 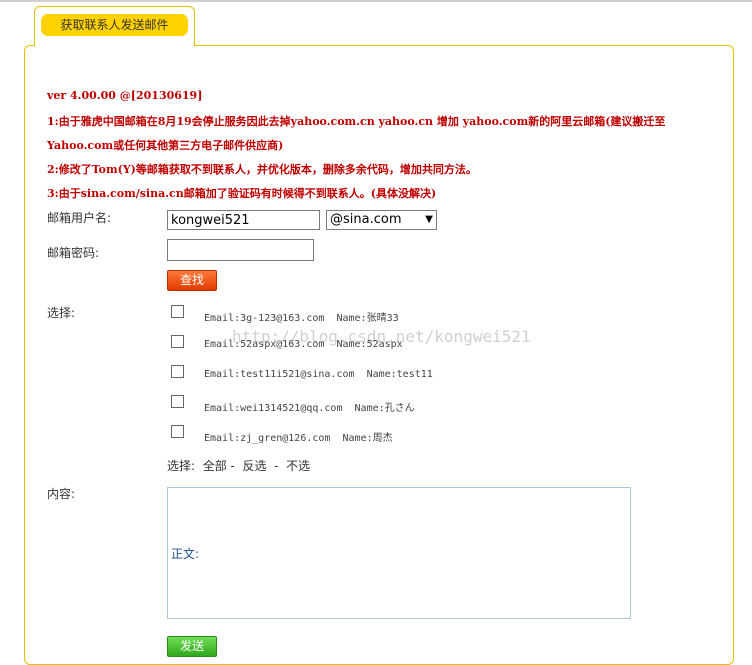 I want to click on note-line-1b: Yahoo.com或任何其他第三方电子邮件供应商), so click(x=165, y=145).